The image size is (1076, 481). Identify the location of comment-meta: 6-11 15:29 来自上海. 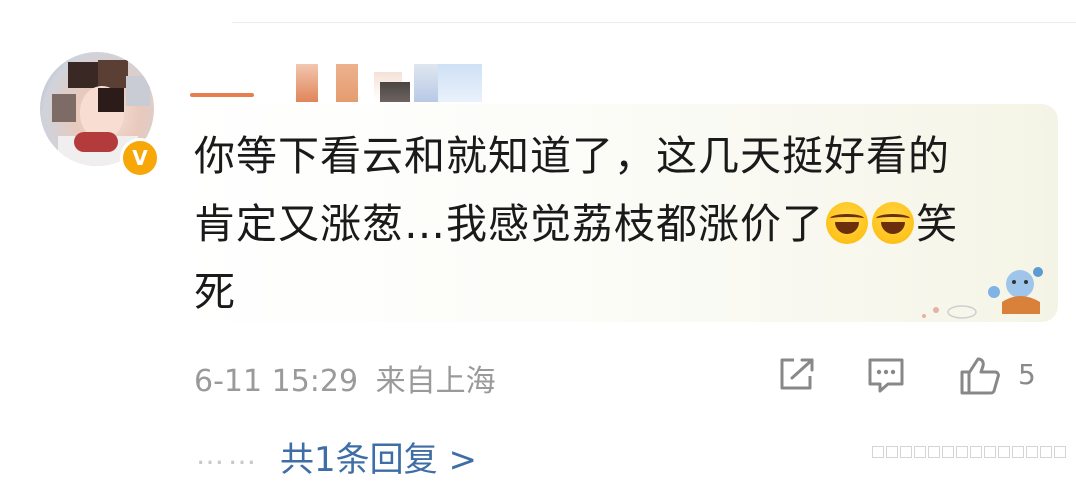
(345, 378).